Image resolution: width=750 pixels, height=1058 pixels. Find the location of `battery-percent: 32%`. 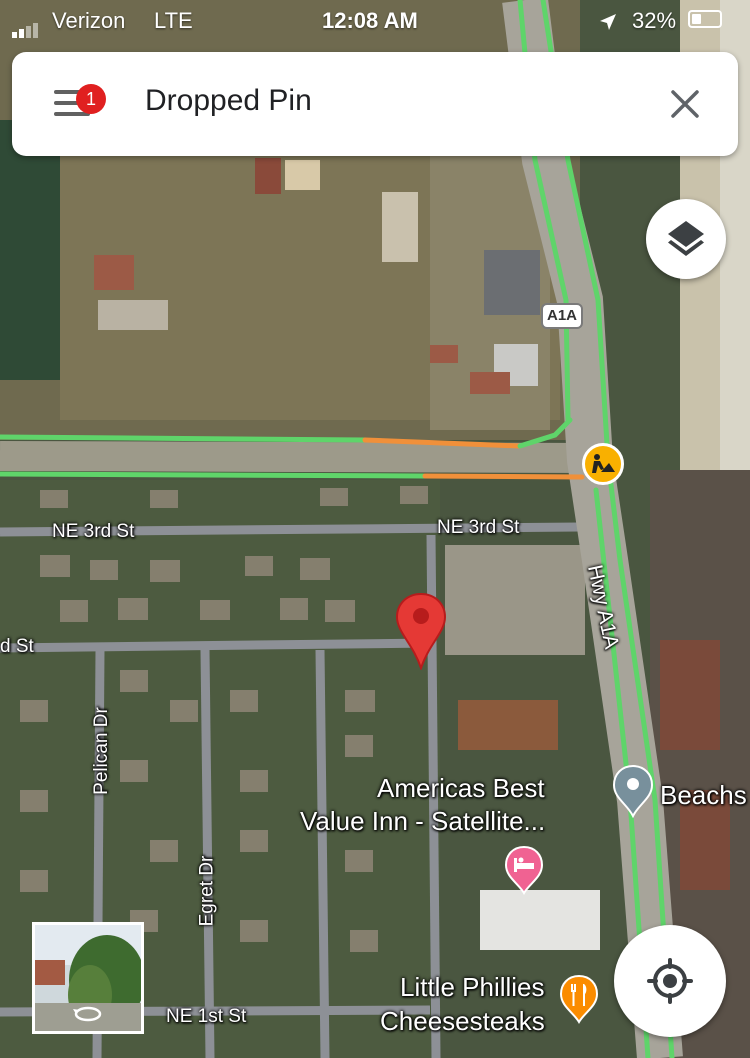

battery-percent: 32% is located at coordinates (654, 20).